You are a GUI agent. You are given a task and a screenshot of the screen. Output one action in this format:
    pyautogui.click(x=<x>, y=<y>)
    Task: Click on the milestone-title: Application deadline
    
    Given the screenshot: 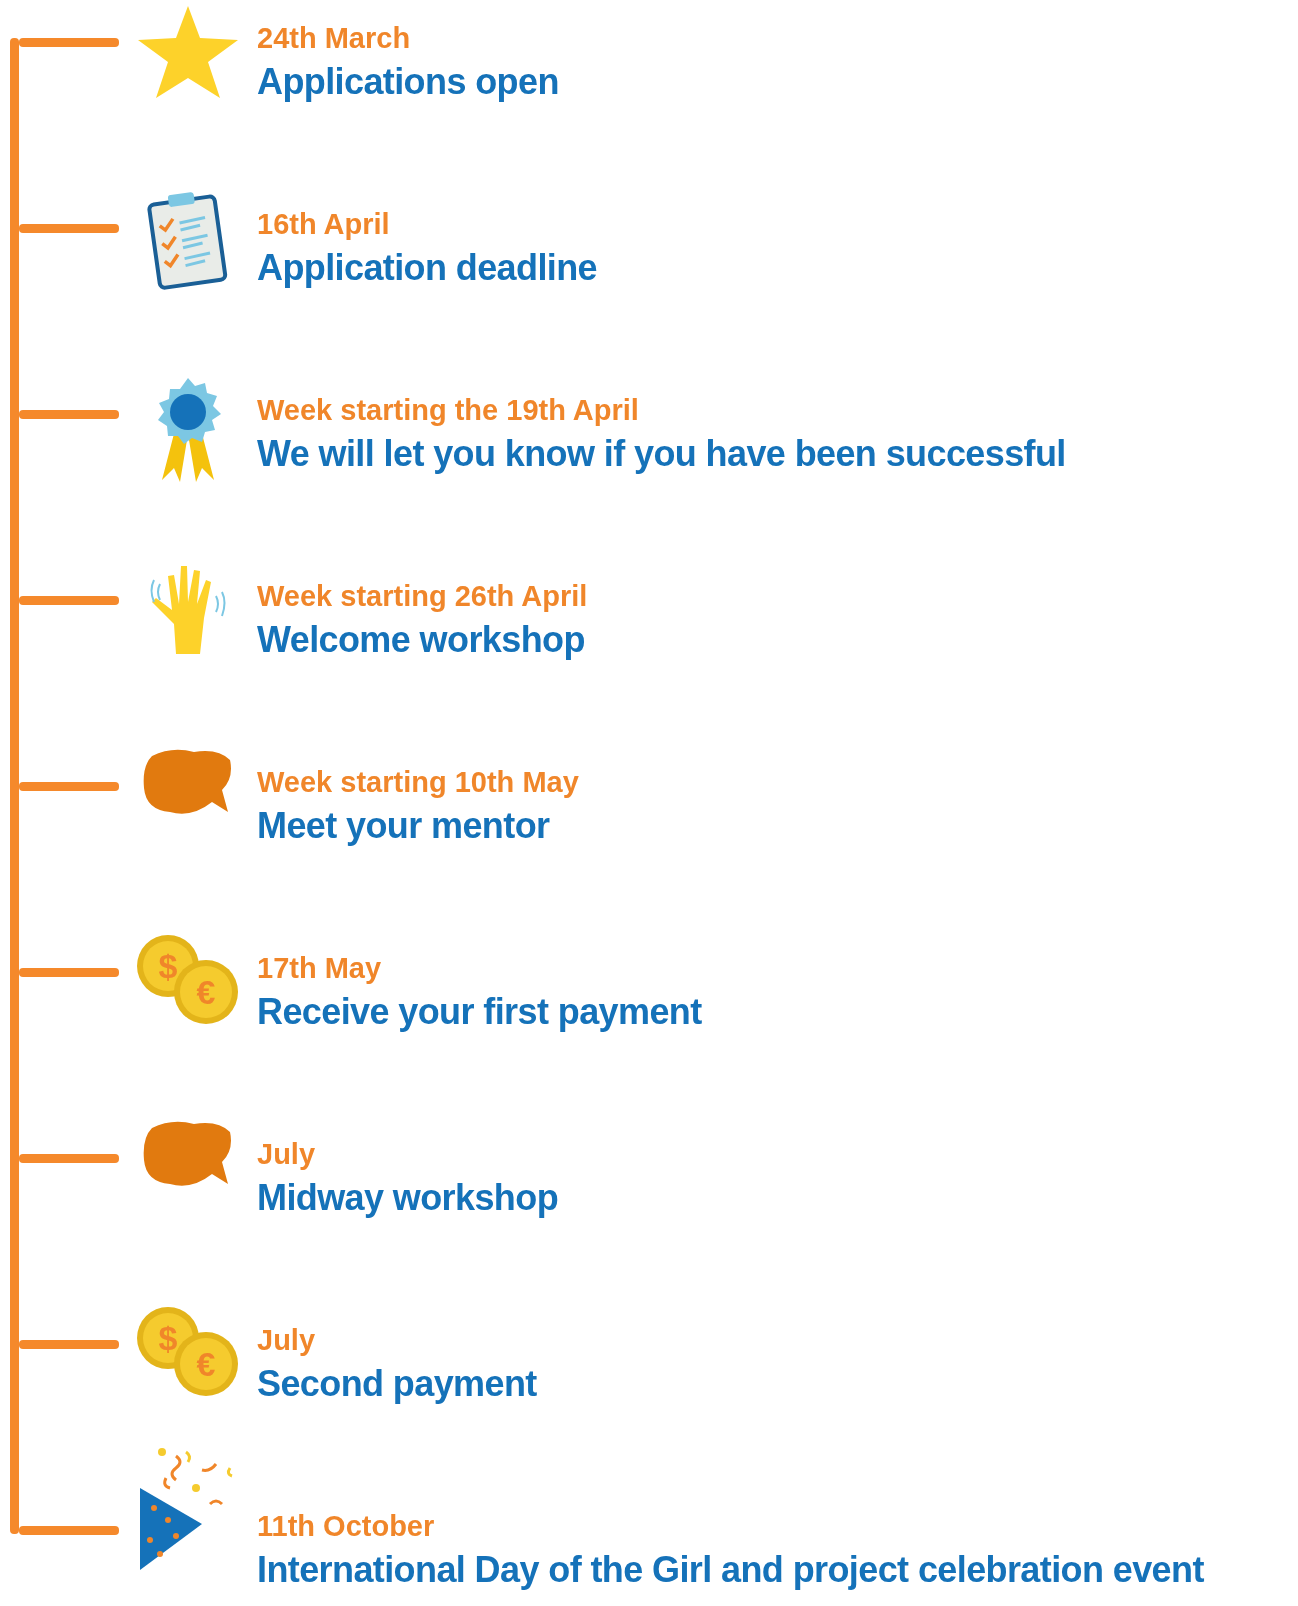 What is the action you would take?
    pyautogui.click(x=427, y=268)
    